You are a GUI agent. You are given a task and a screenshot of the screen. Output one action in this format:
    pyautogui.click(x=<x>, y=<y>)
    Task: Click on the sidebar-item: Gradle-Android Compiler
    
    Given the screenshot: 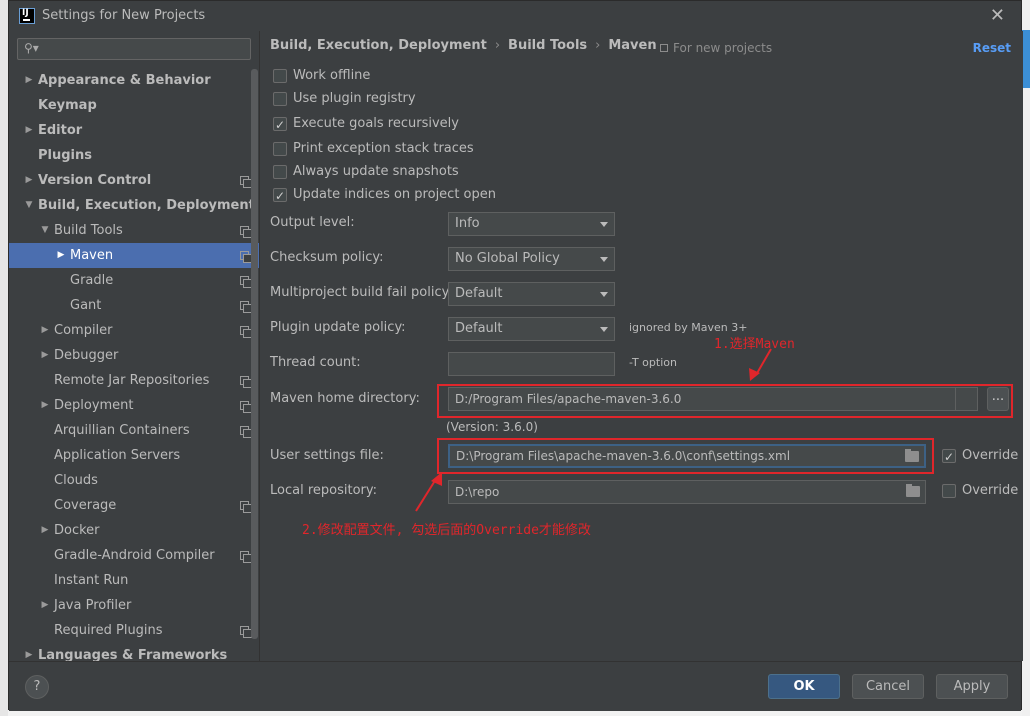 What is the action you would take?
    pyautogui.click(x=134, y=555)
    